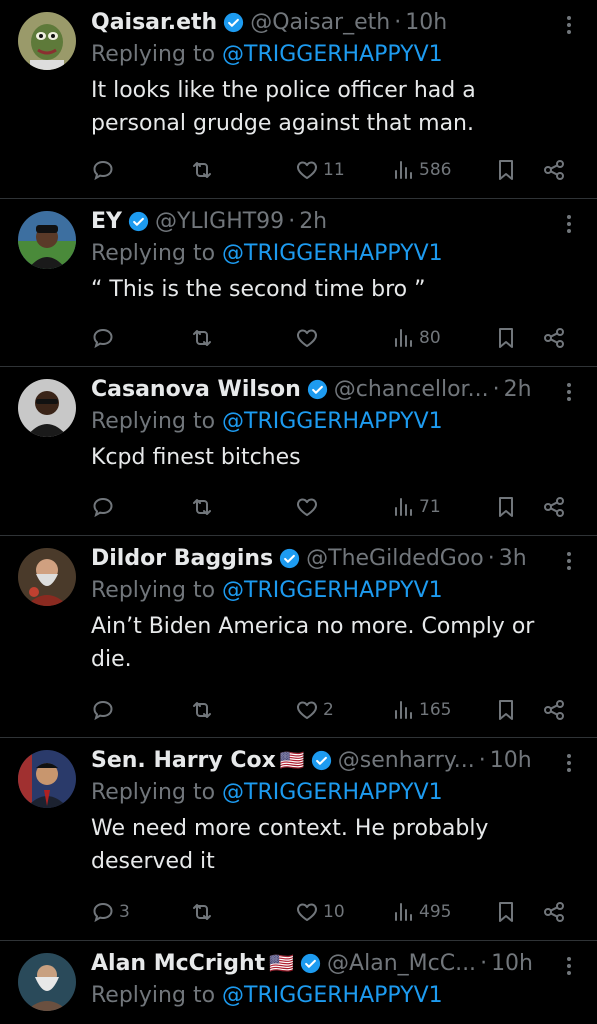 This screenshot has height=1024, width=597. Describe the element at coordinates (430, 338) in the screenshot. I see `view-count: 80` at that location.